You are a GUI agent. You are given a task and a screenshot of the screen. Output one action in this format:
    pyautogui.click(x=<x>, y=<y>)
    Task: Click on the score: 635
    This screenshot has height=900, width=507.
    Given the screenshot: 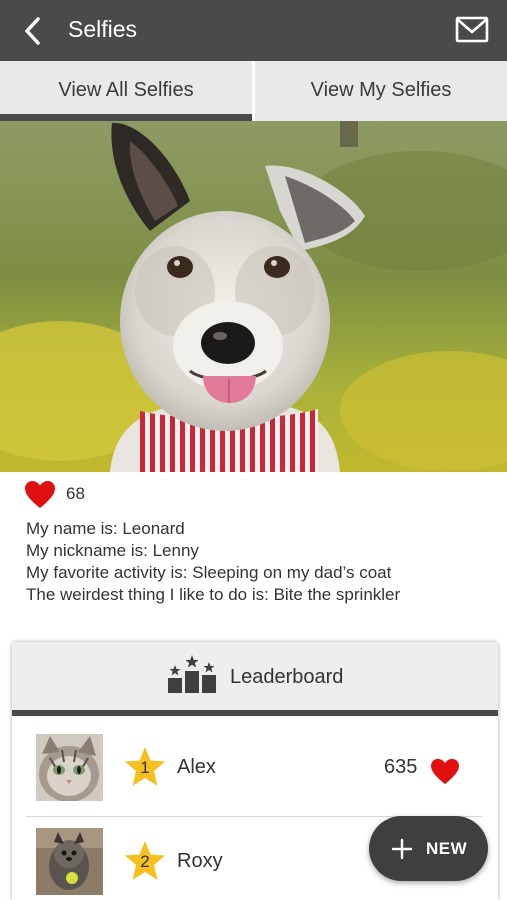 What is the action you would take?
    pyautogui.click(x=401, y=767)
    